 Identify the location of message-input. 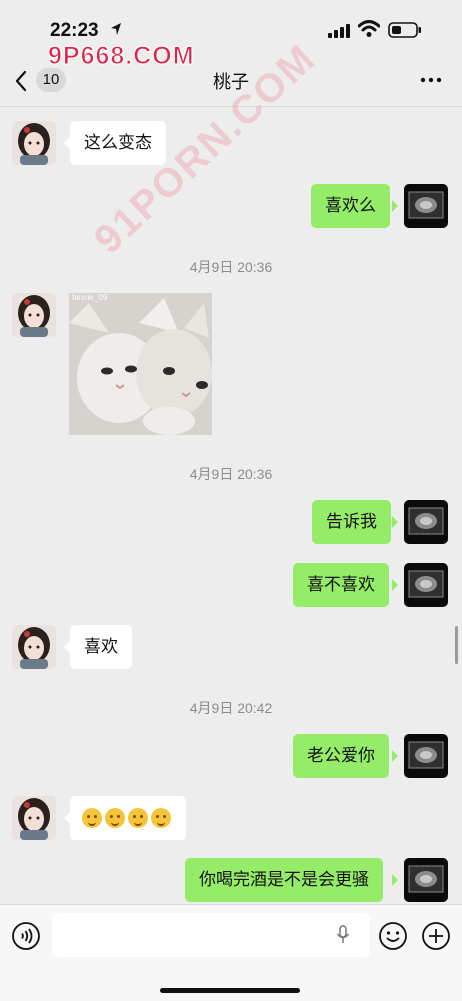
(211, 935).